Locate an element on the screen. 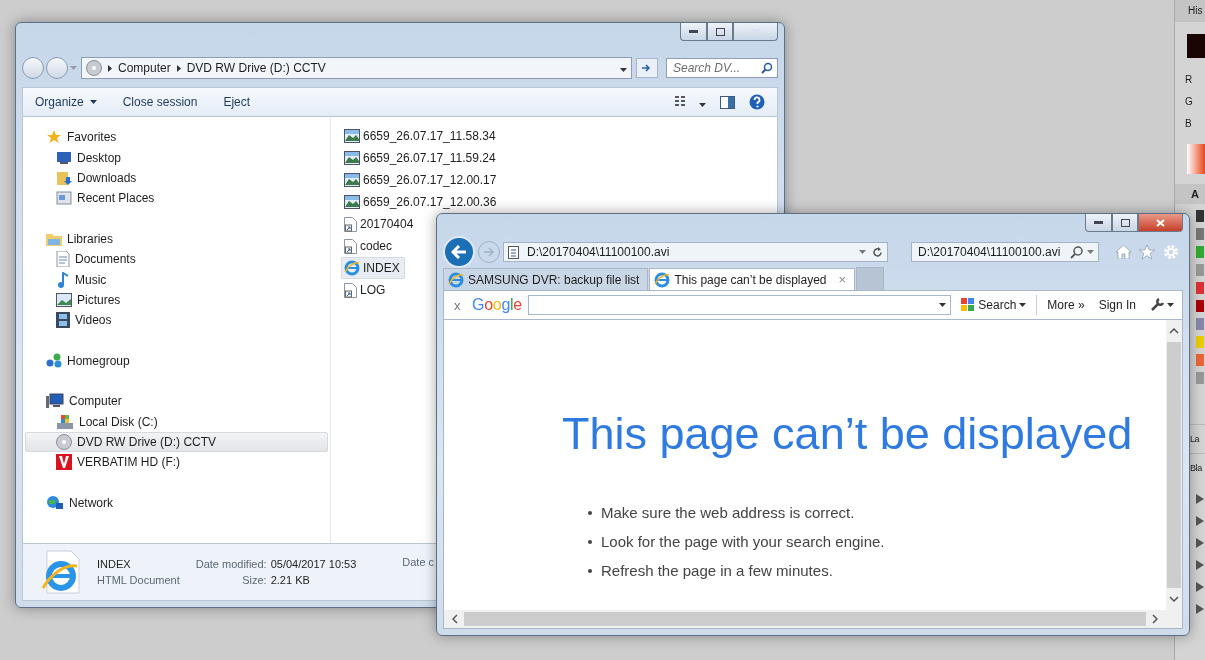 The height and width of the screenshot is (660, 1205). forward-arrow-icon is located at coordinates (489, 252).